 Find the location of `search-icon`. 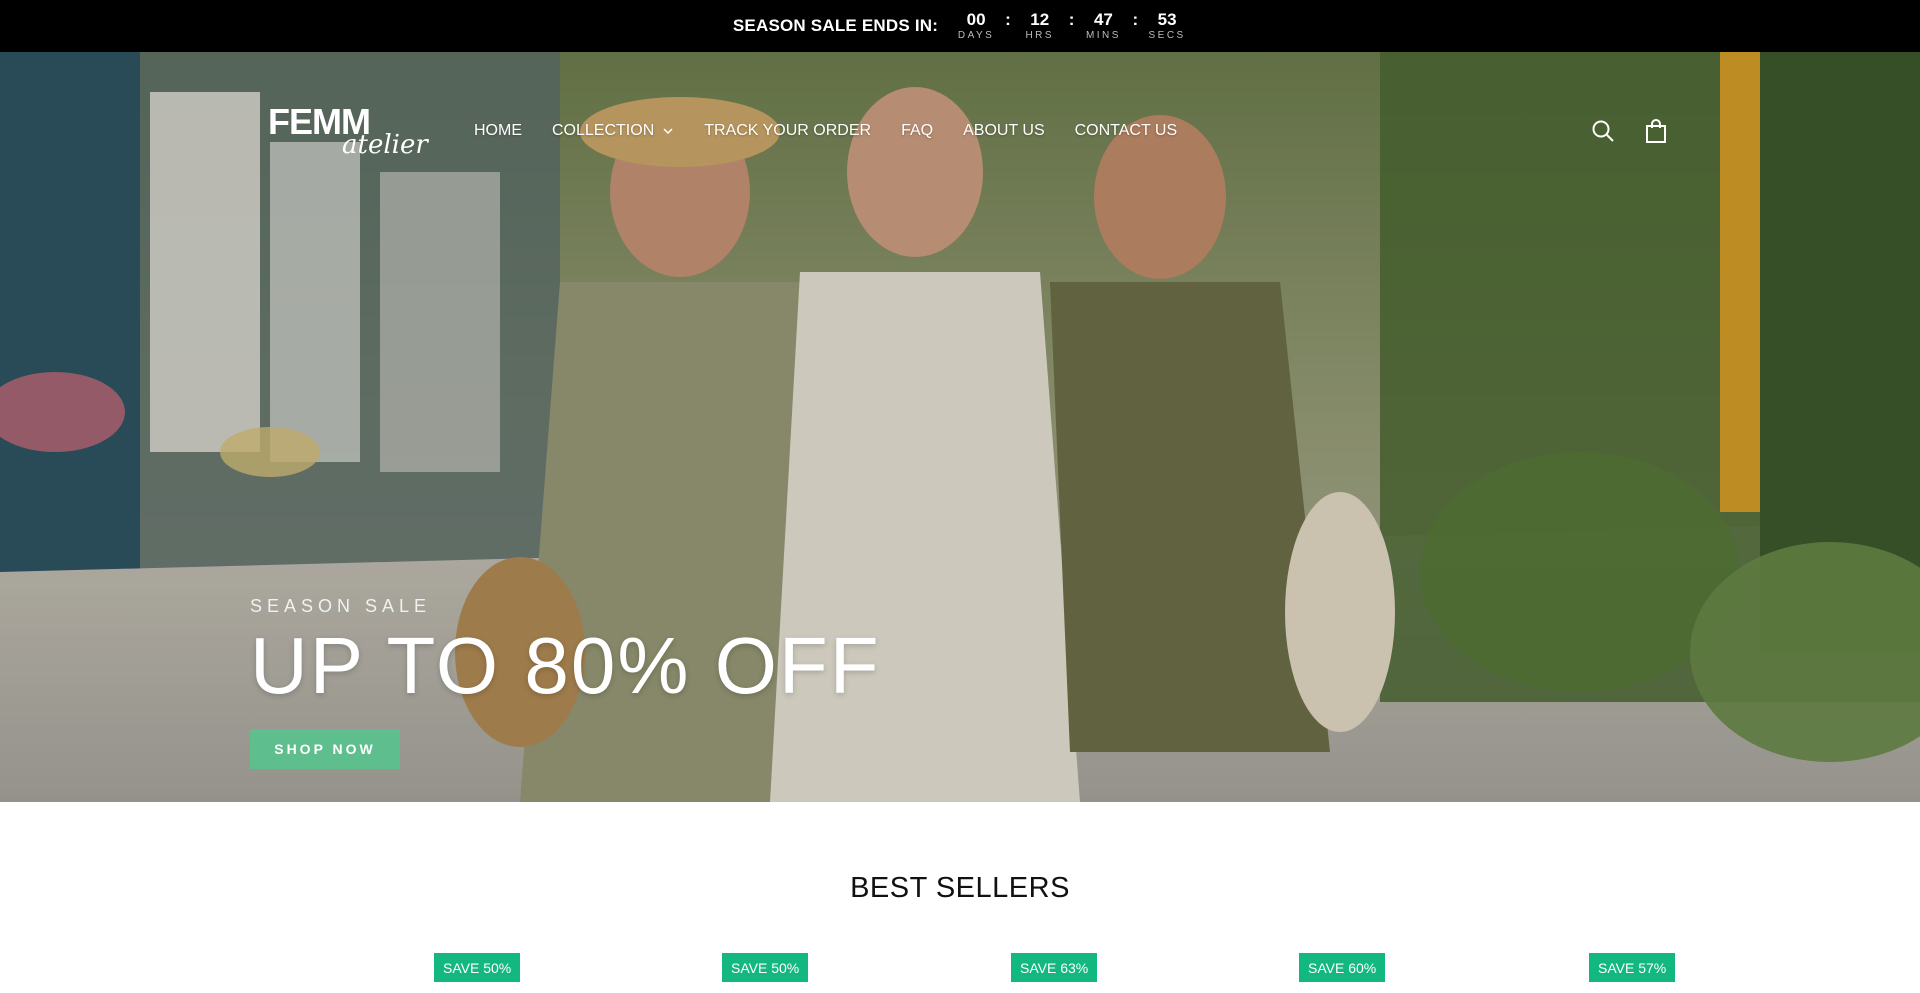

search-icon is located at coordinates (1603, 131).